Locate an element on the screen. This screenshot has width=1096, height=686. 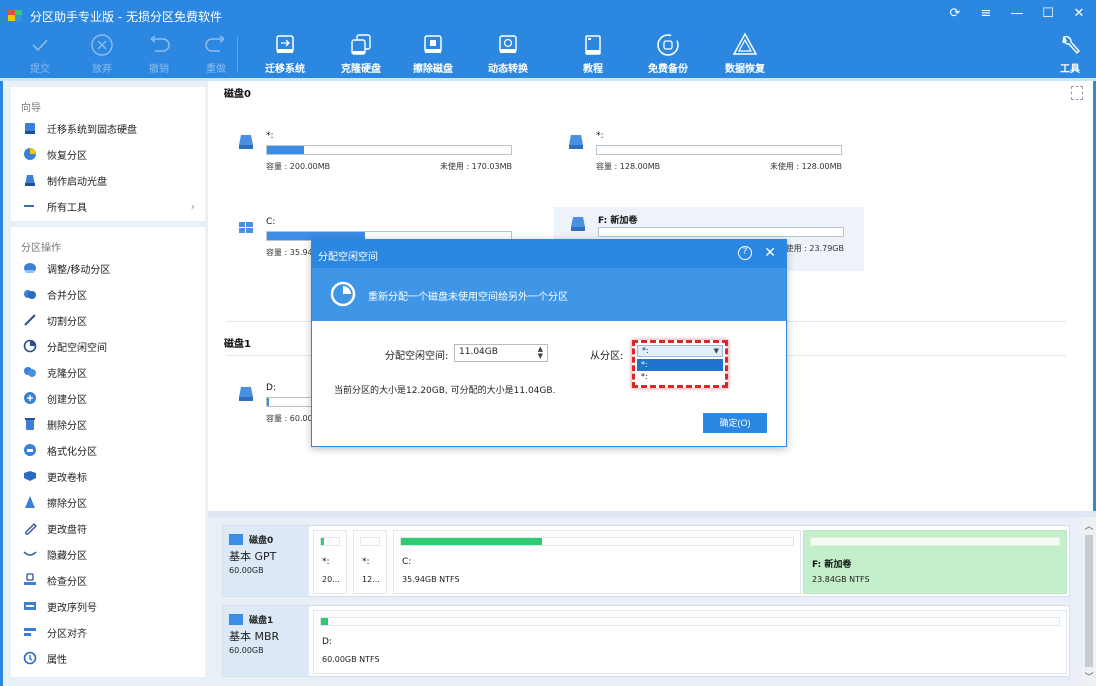
disk1-row: 磁盘1 基本 MBR 60.00GB D: 60.00GB NTFS is located at coordinates (646, 641).